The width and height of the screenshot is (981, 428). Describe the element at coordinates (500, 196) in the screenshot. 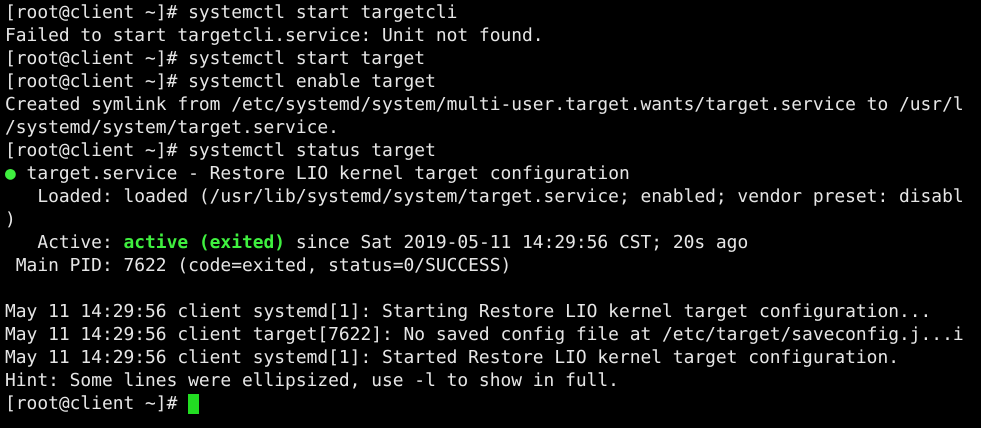

I see `terminal-line: Loaded: loaded (/usr/lib/systemd/system/target.service; enabled; vendor preset: disabl` at that location.